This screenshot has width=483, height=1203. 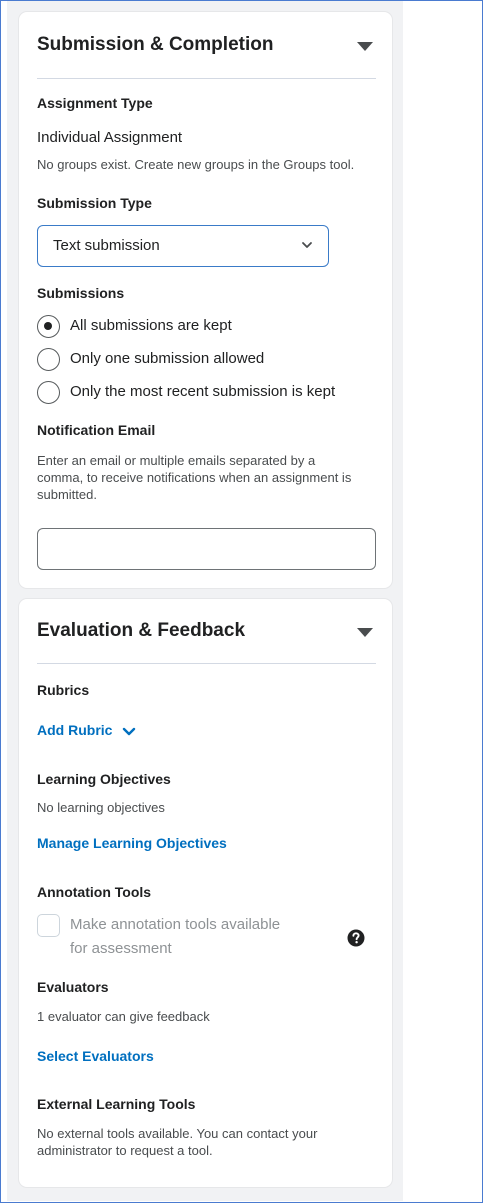 What do you see at coordinates (132, 843) in the screenshot?
I see `manage-learning-objectives-link: Manage Learning Objectives` at bounding box center [132, 843].